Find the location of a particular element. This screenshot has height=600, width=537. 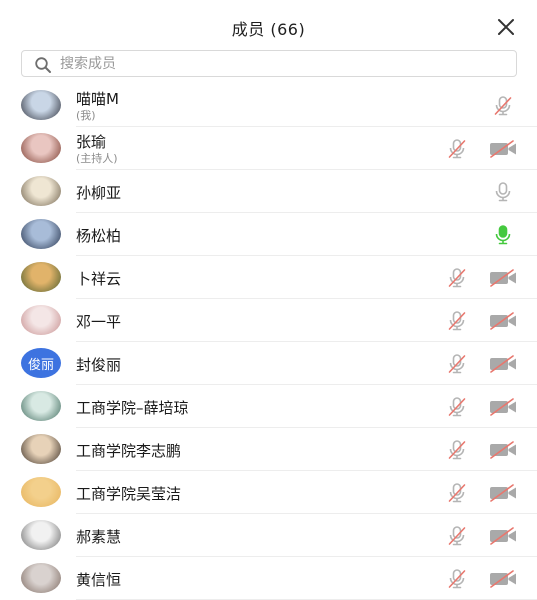

member-row: 喵喵M (我) is located at coordinates (268, 105).